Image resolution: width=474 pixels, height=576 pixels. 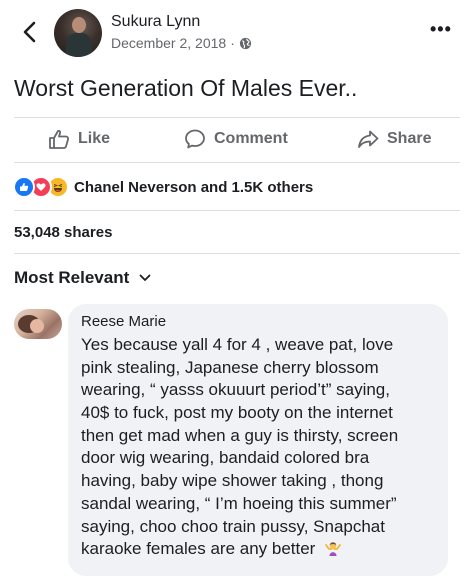 I want to click on like-icon, so click(x=24, y=187).